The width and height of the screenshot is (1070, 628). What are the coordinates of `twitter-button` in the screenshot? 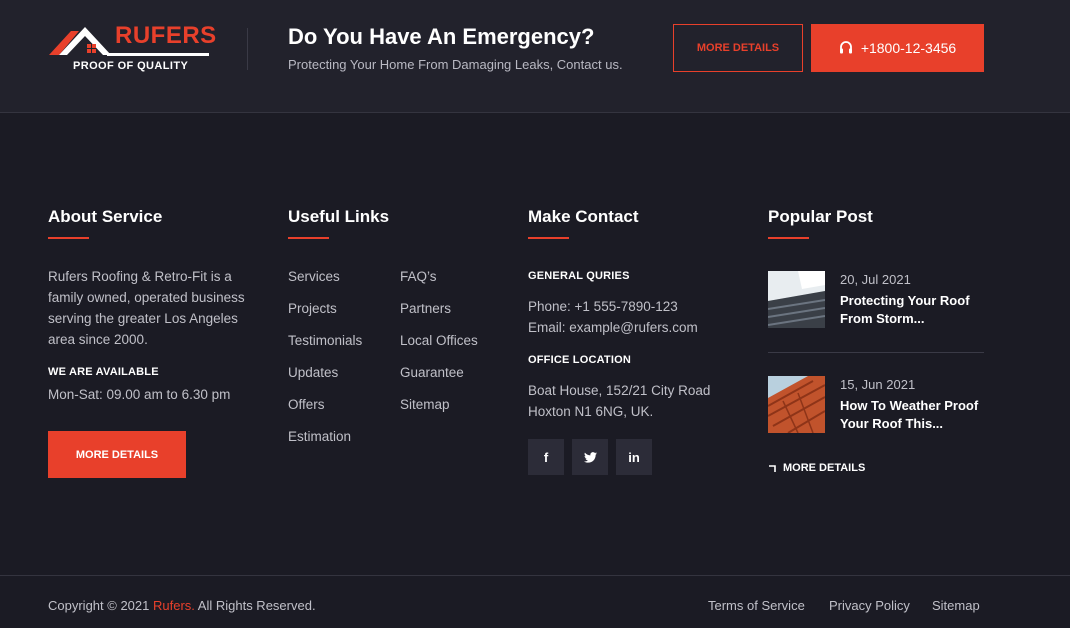 It's located at (590, 457).